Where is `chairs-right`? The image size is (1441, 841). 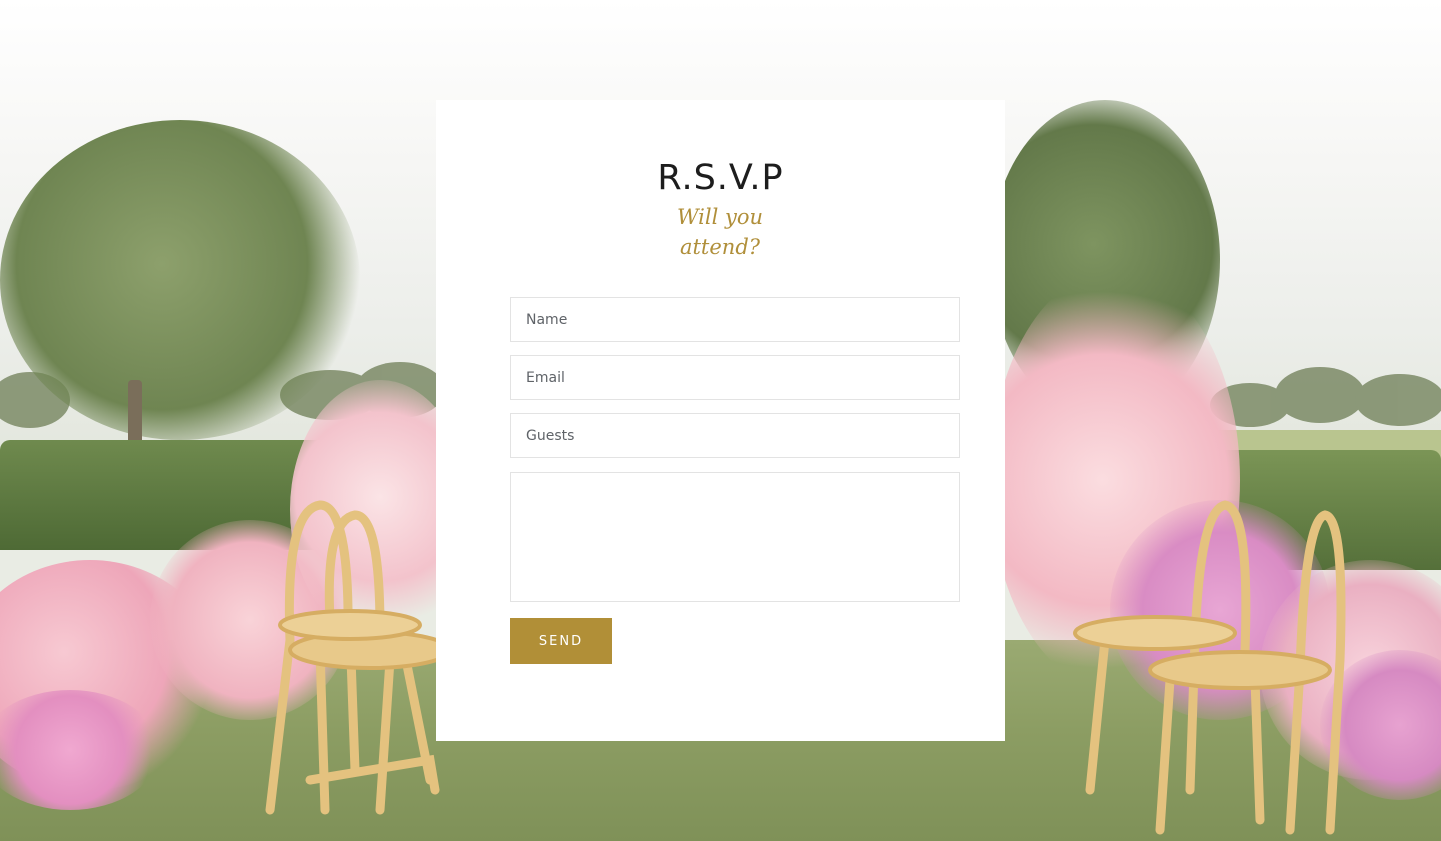 chairs-right is located at coordinates (1209, 667).